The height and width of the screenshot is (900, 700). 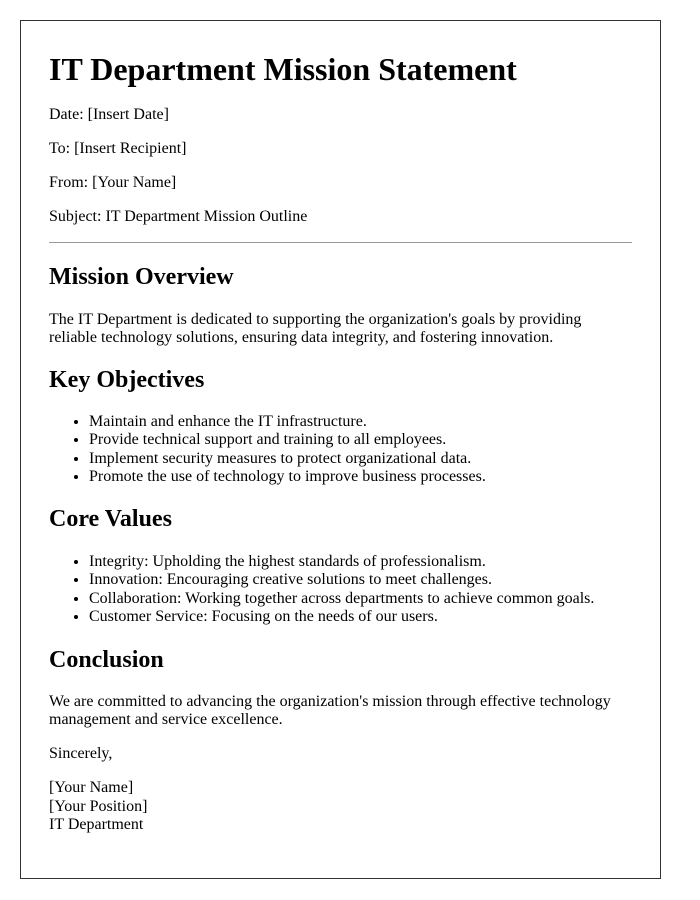 What do you see at coordinates (141, 277) in the screenshot?
I see `section-heading: Mission Overview` at bounding box center [141, 277].